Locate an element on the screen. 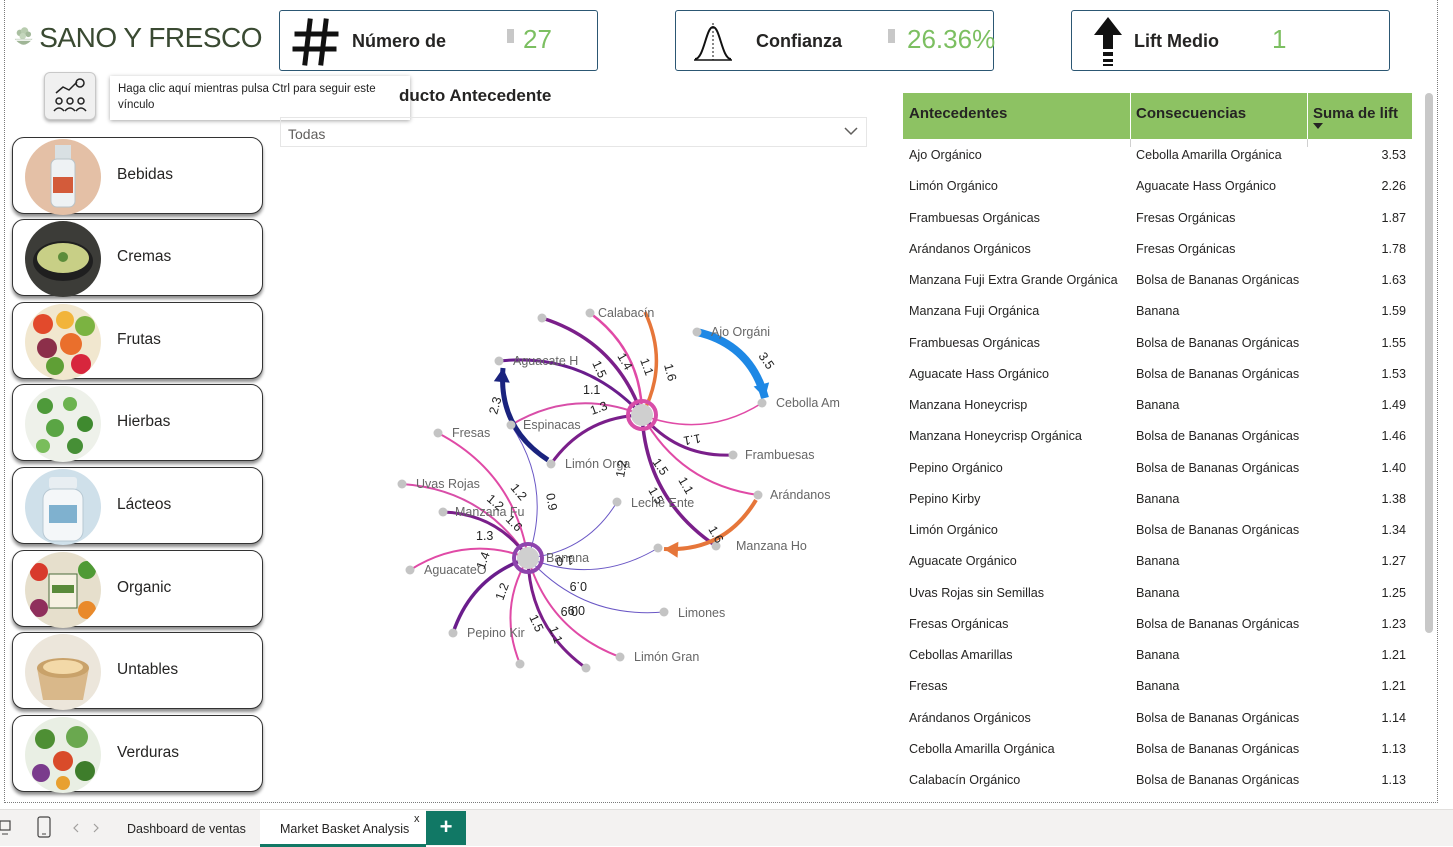  tab-close-button: x is located at coordinates (417, 819).